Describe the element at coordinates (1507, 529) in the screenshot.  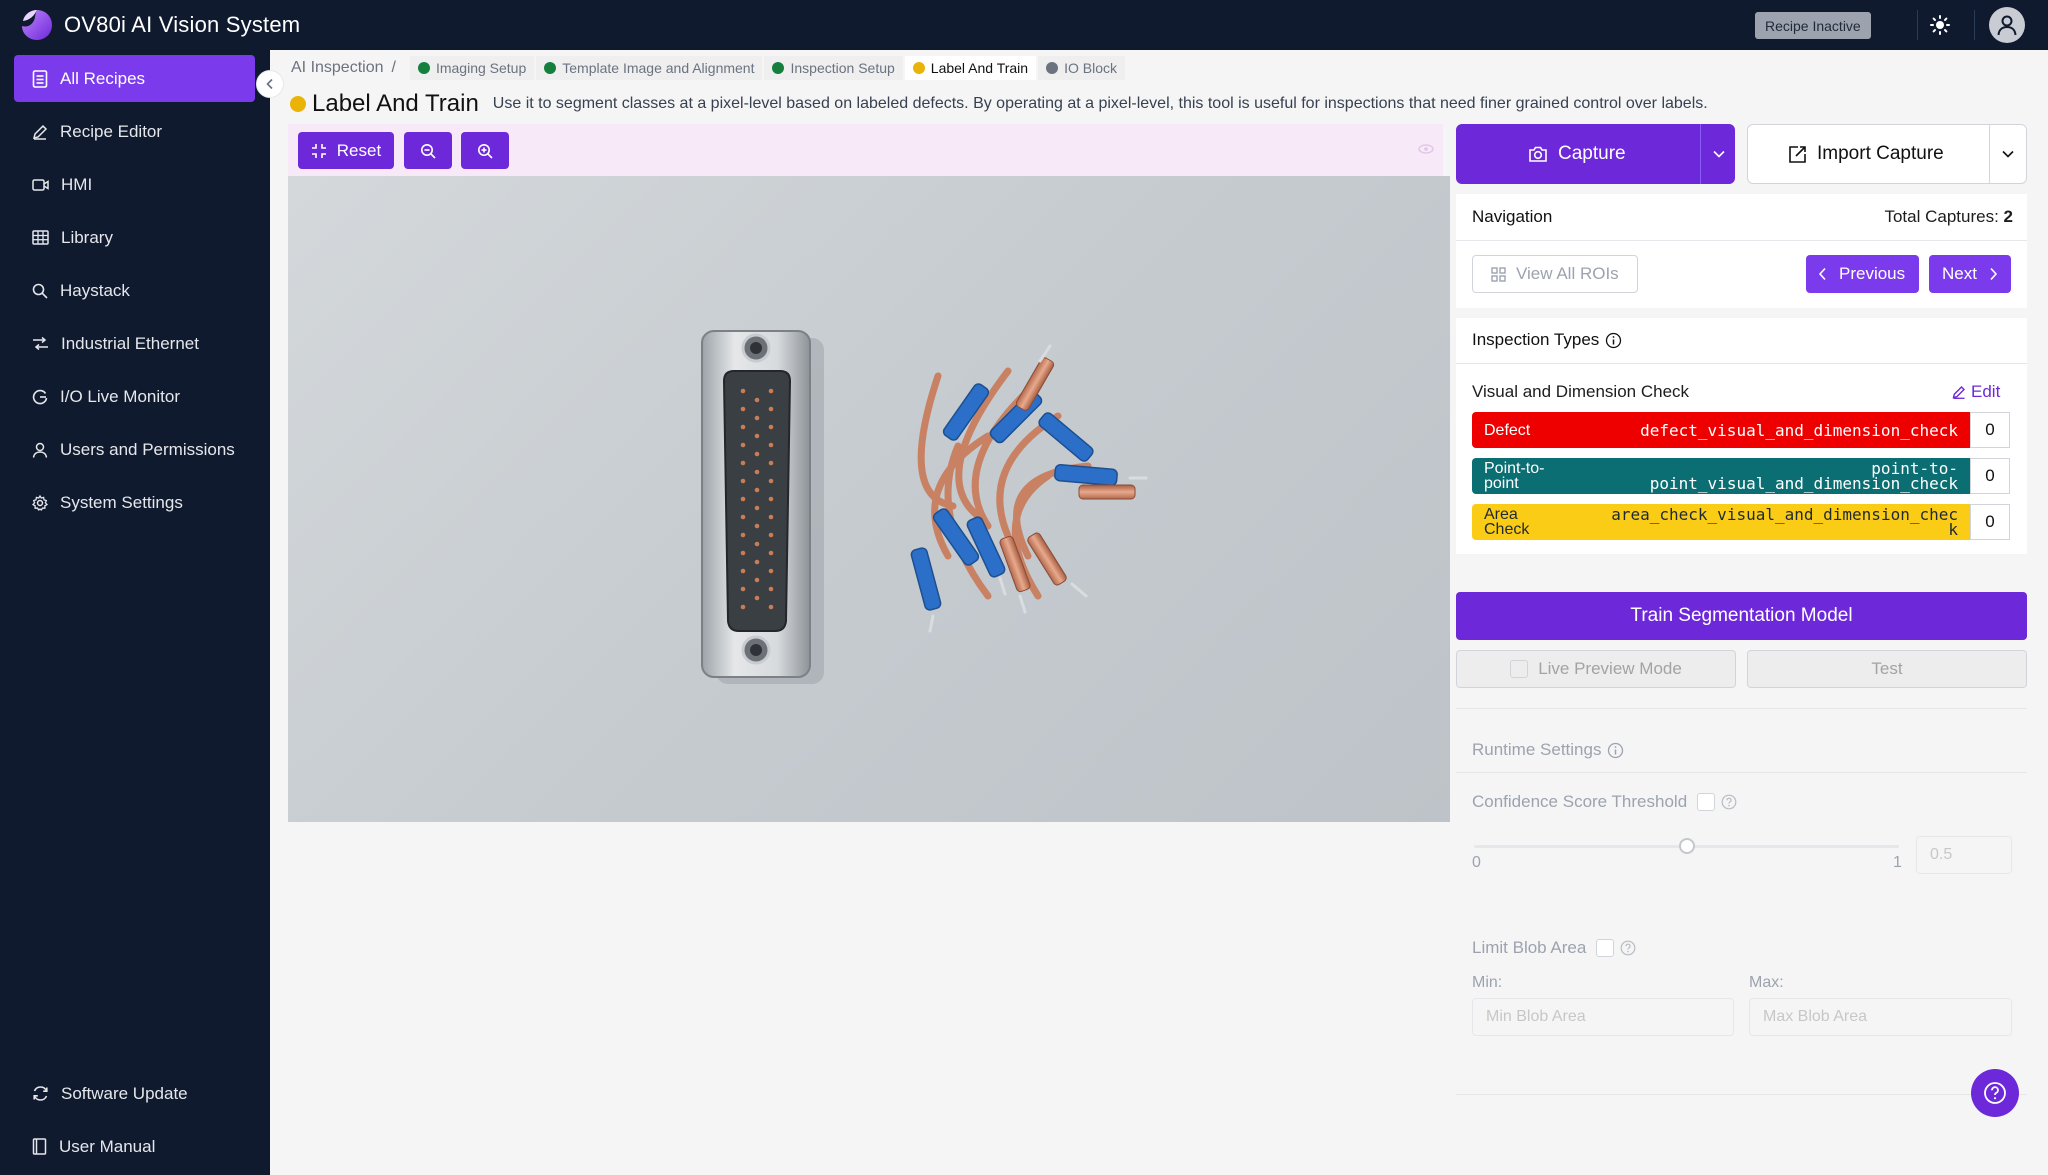
I see `inspection-type-name-line-2: Check` at that location.